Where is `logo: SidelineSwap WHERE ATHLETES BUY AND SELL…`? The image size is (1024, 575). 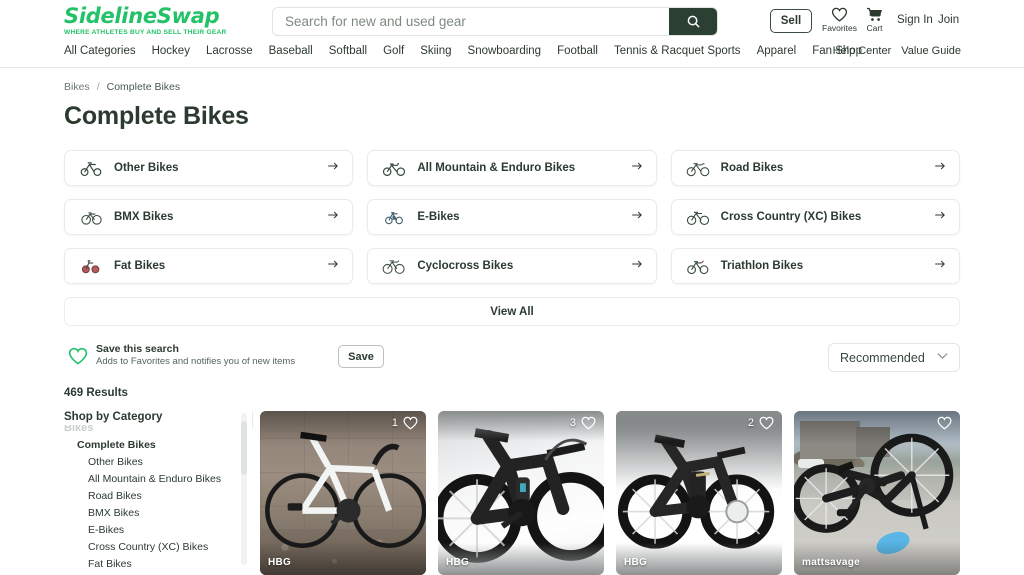 logo: SidelineSwap WHERE ATHLETES BUY AND SELL… is located at coordinates (147, 21).